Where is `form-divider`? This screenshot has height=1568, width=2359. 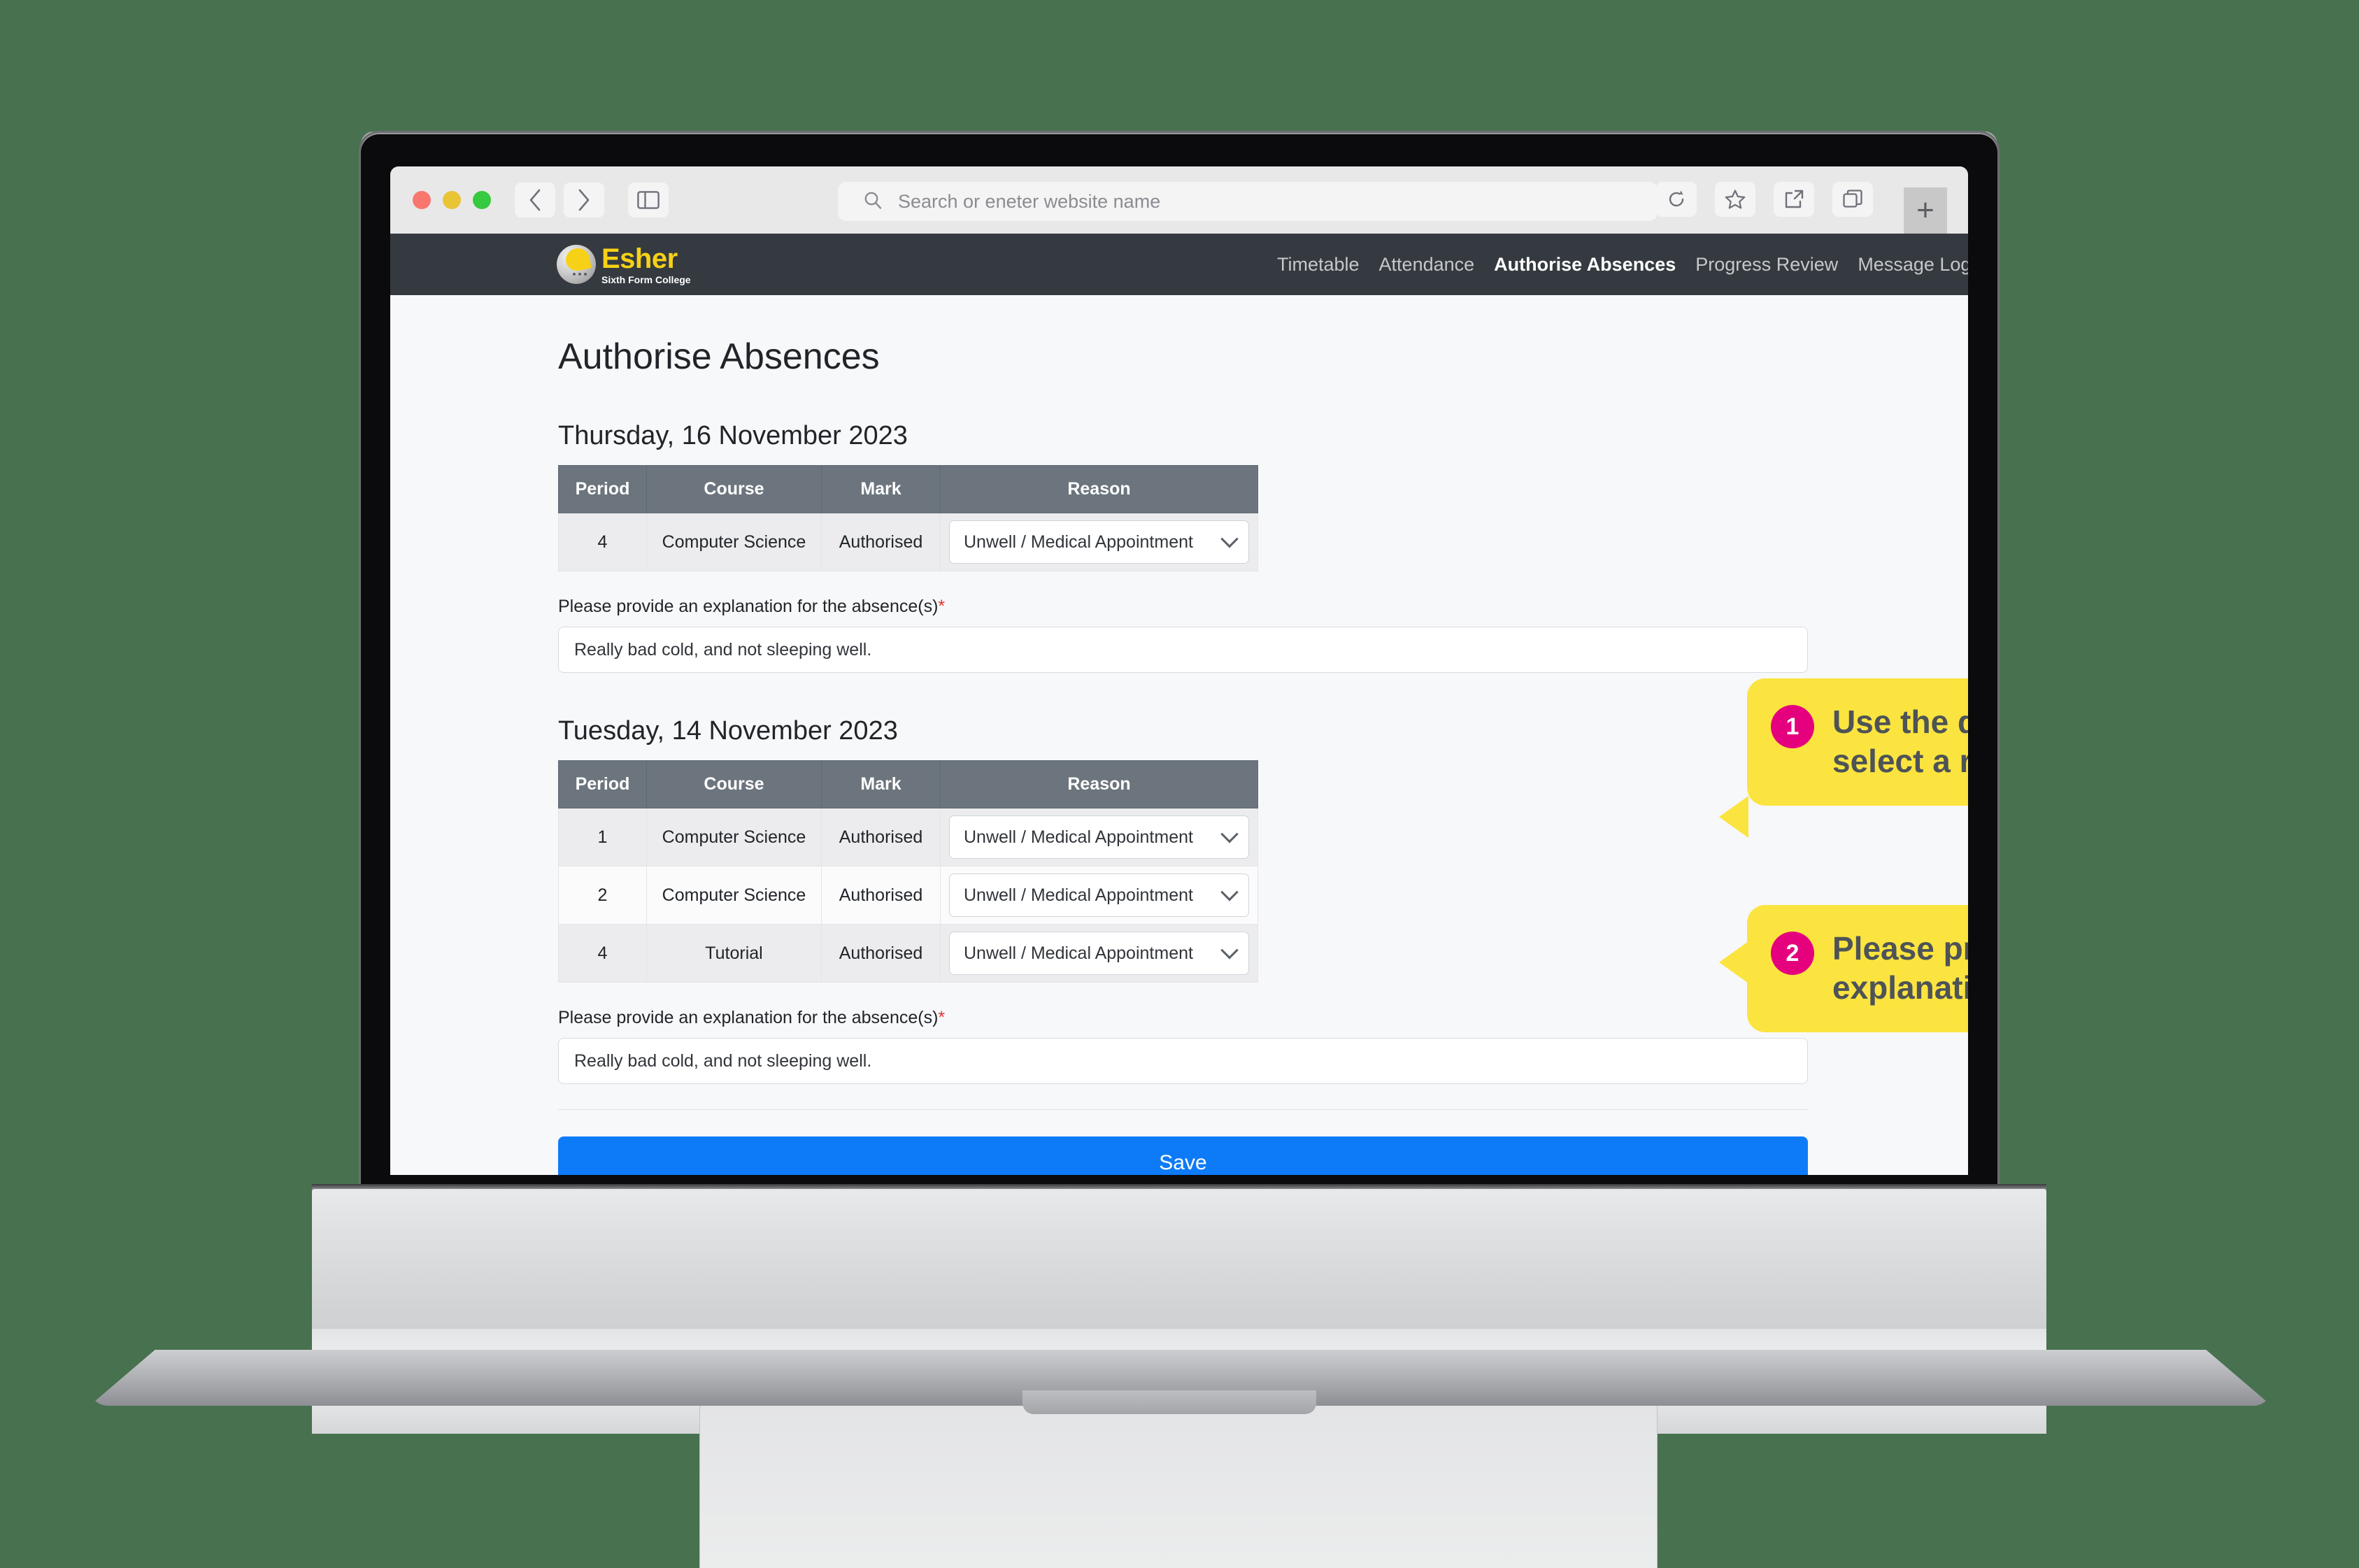
form-divider is located at coordinates (1183, 1109).